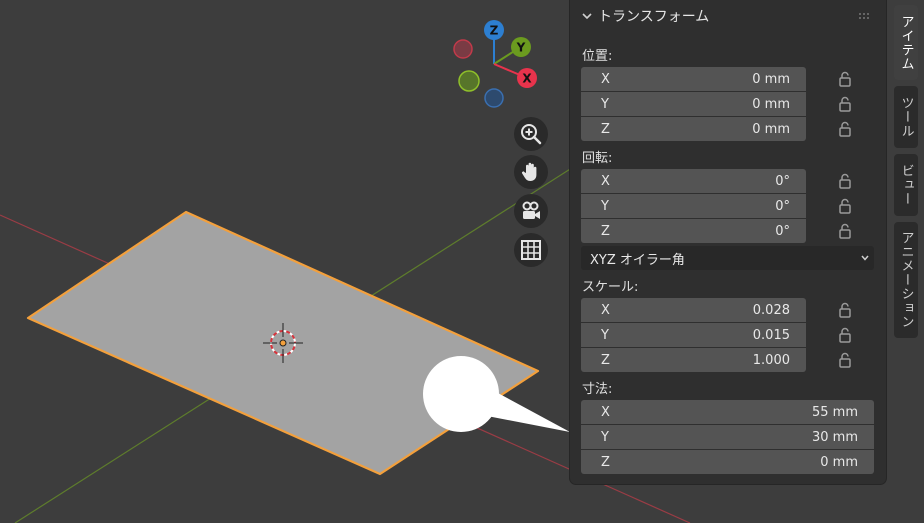 This screenshot has height=523, width=924. Describe the element at coordinates (494, 31) in the screenshot. I see `gizmo-z-label: Z` at that location.